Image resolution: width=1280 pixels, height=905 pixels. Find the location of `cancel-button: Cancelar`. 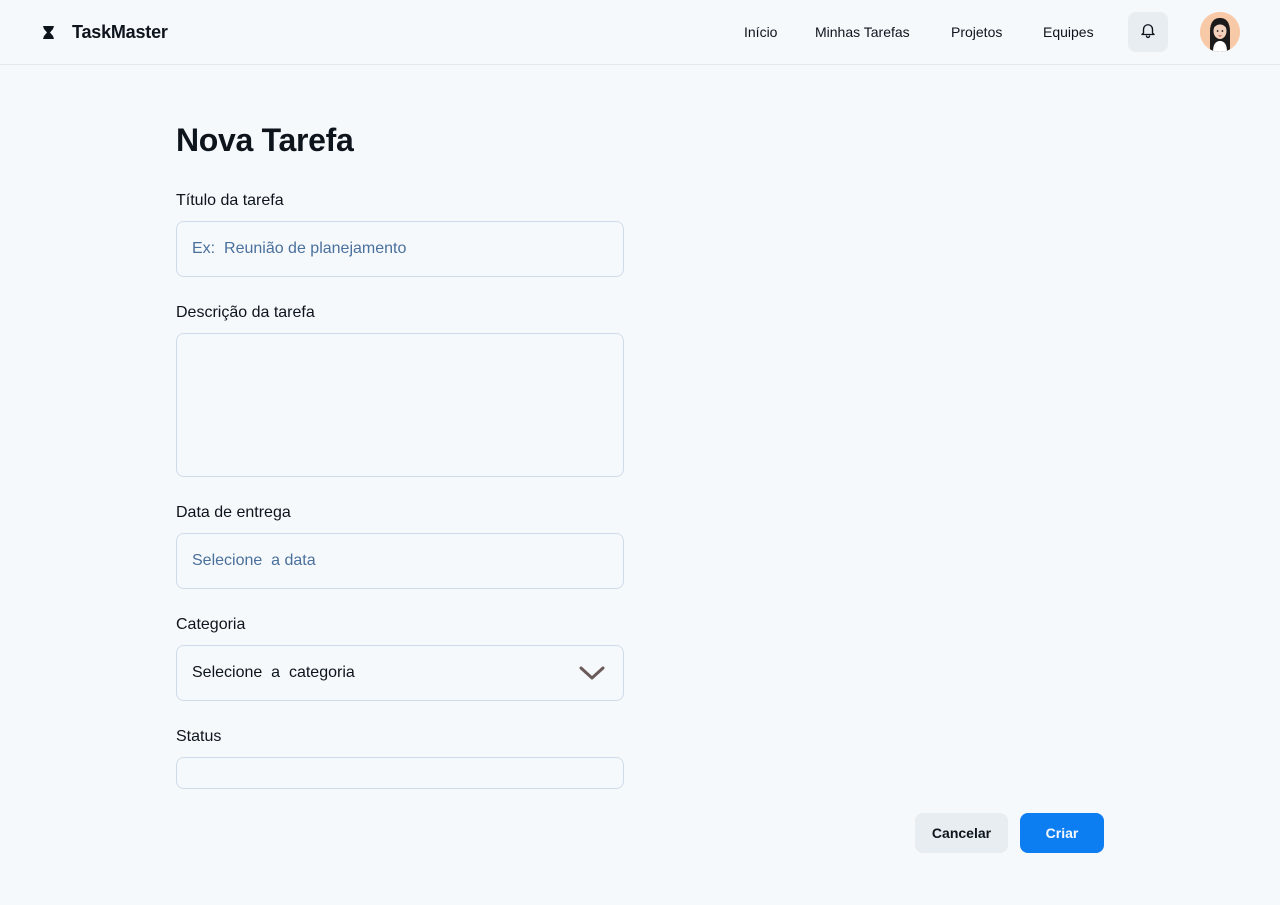

cancel-button: Cancelar is located at coordinates (961, 833).